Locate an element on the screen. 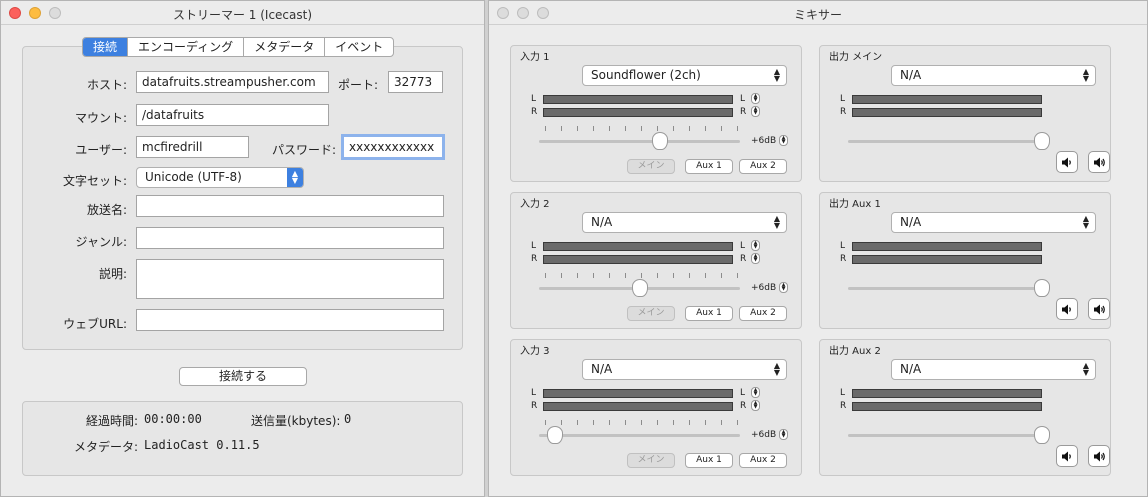  input-title: 入力 1 is located at coordinates (535, 57).